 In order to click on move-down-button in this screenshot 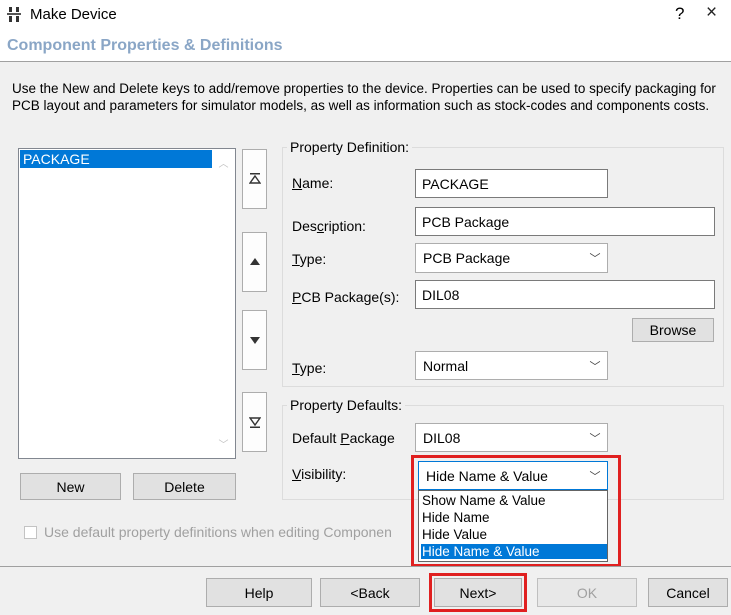, I will do `click(254, 340)`.